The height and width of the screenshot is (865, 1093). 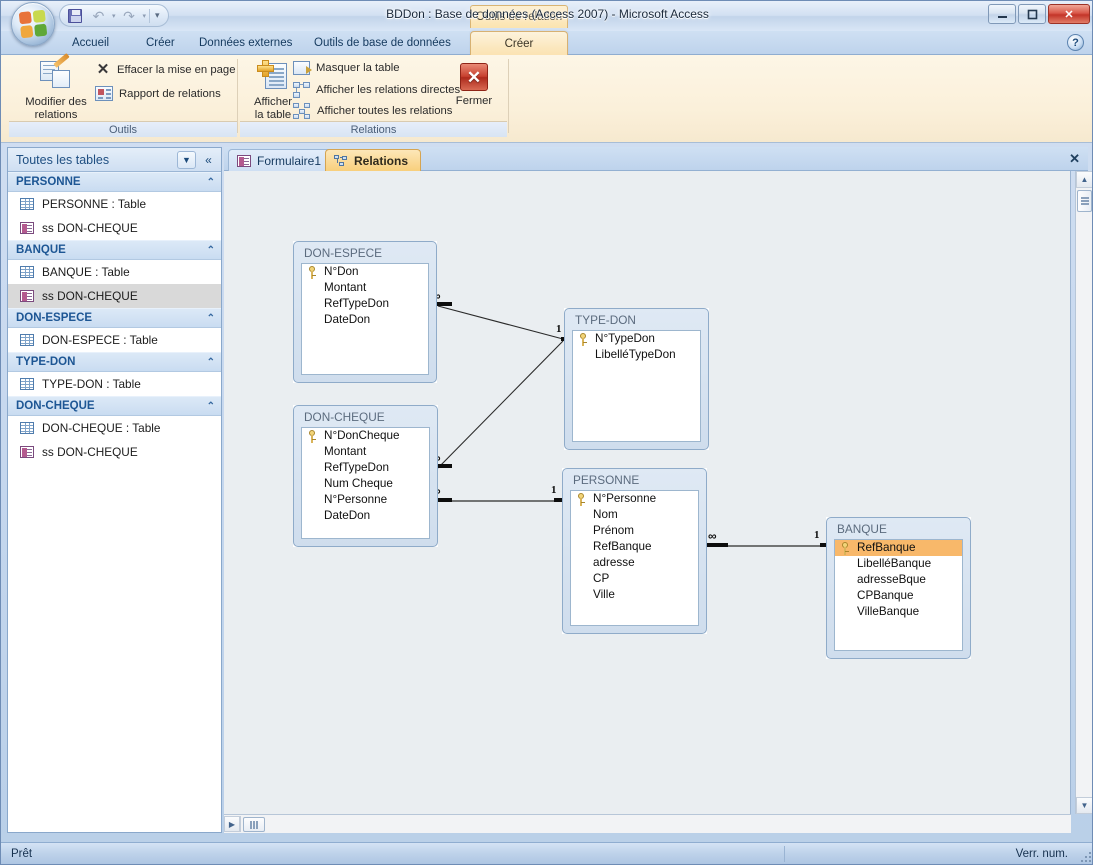 What do you see at coordinates (1084, 805) in the screenshot?
I see `scroll-down-button: ▼` at bounding box center [1084, 805].